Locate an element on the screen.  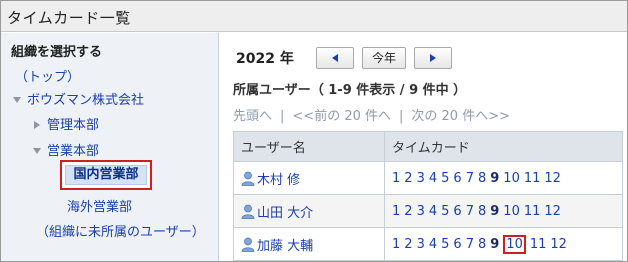
user-count-text: 所属ユーザー（ 1-9 件表示 / 9 件中 ） is located at coordinates (350, 90).